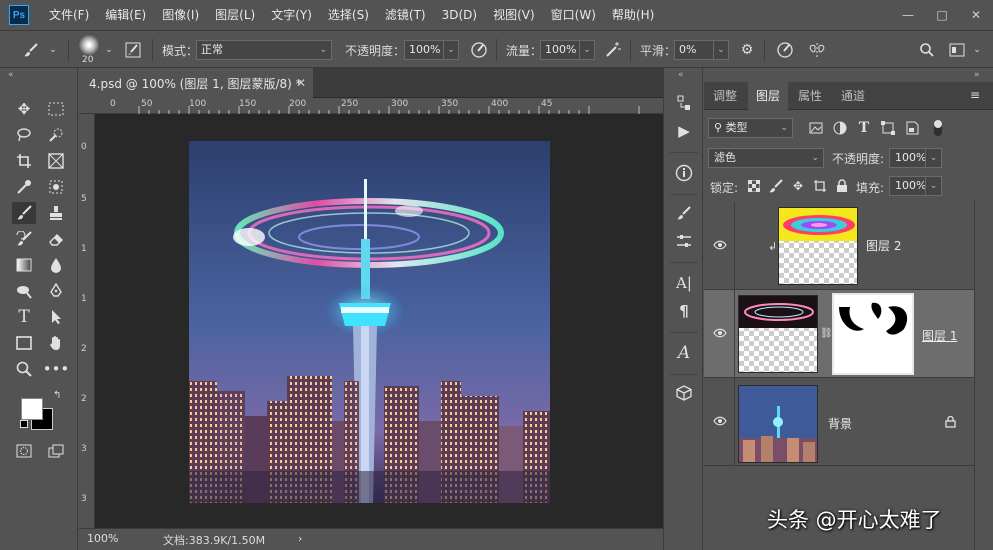  Describe the element at coordinates (24, 451) in the screenshot. I see `quick-mask-icon` at that location.